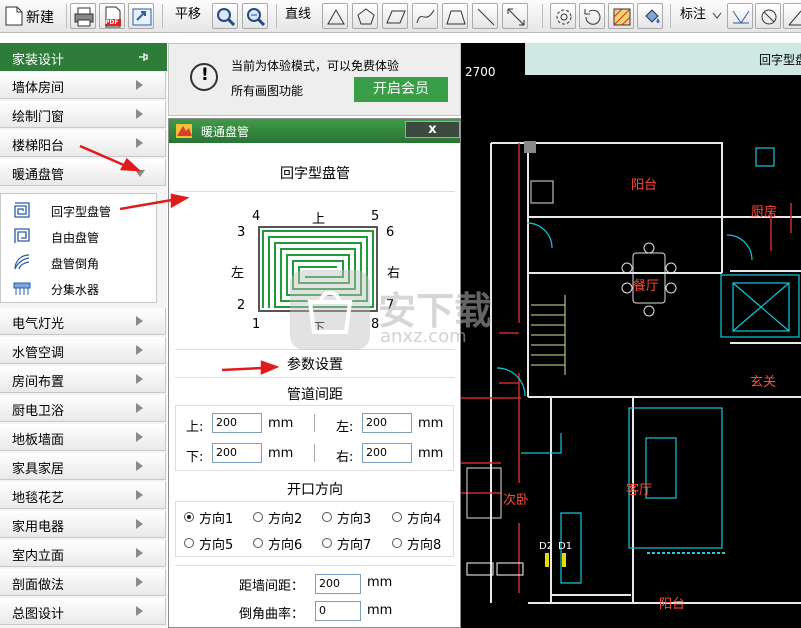 The height and width of the screenshot is (628, 801). What do you see at coordinates (83, 437) in the screenshot?
I see `menu-item-floor-wall: 地板墙面` at bounding box center [83, 437].